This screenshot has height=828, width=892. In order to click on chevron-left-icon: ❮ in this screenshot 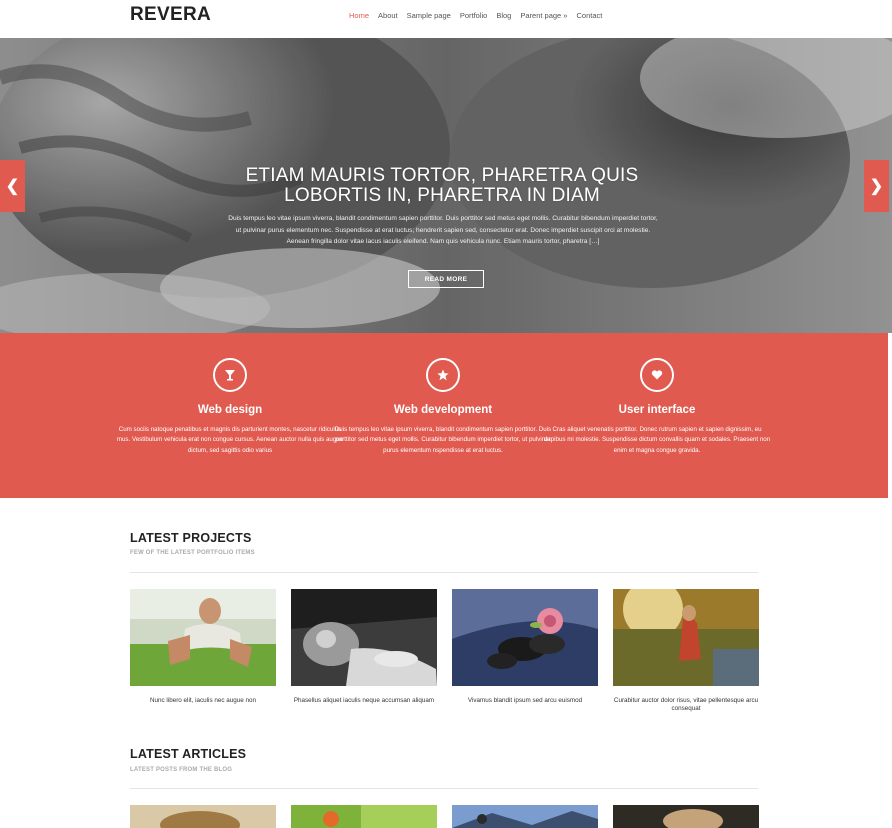, I will do `click(12, 186)`.